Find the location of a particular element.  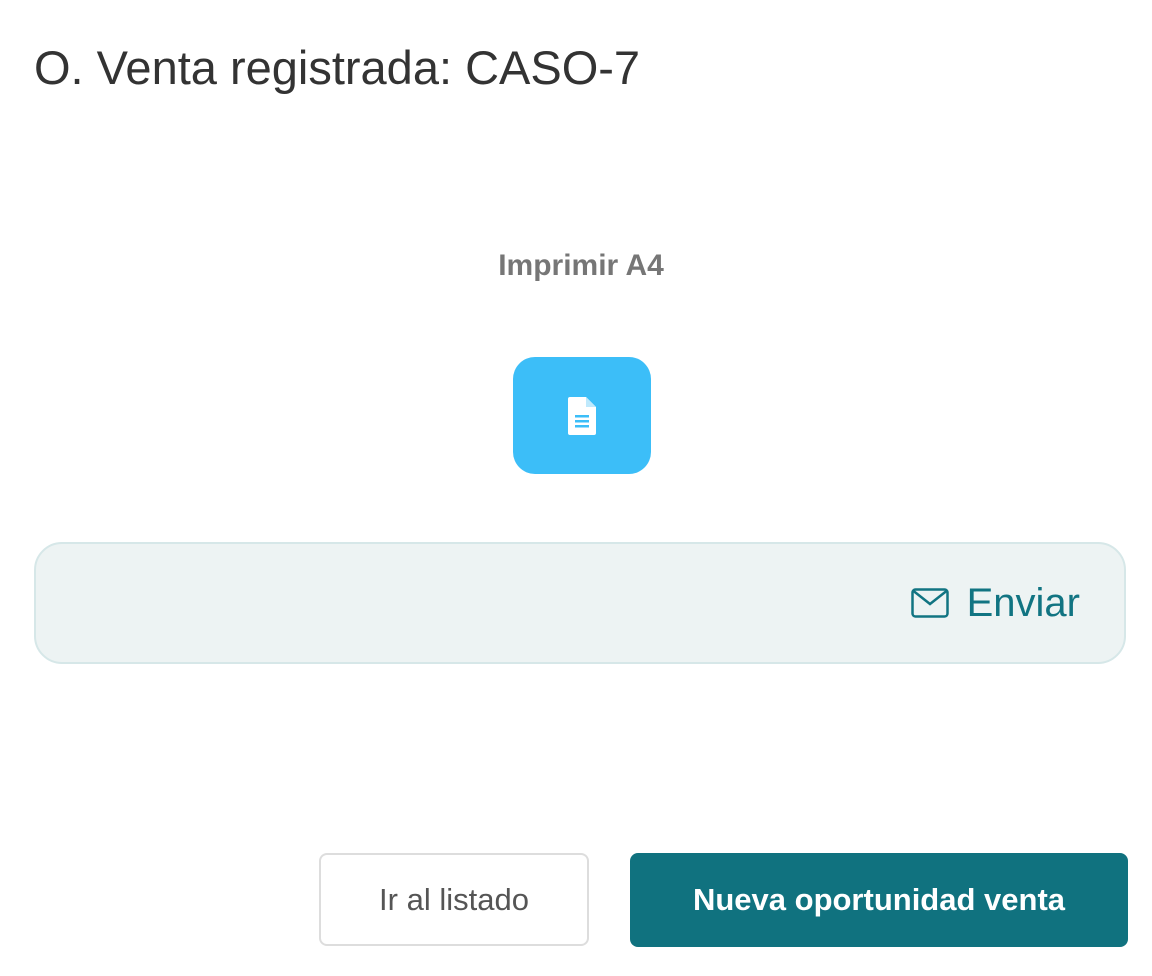

document-icon is located at coordinates (582, 415).